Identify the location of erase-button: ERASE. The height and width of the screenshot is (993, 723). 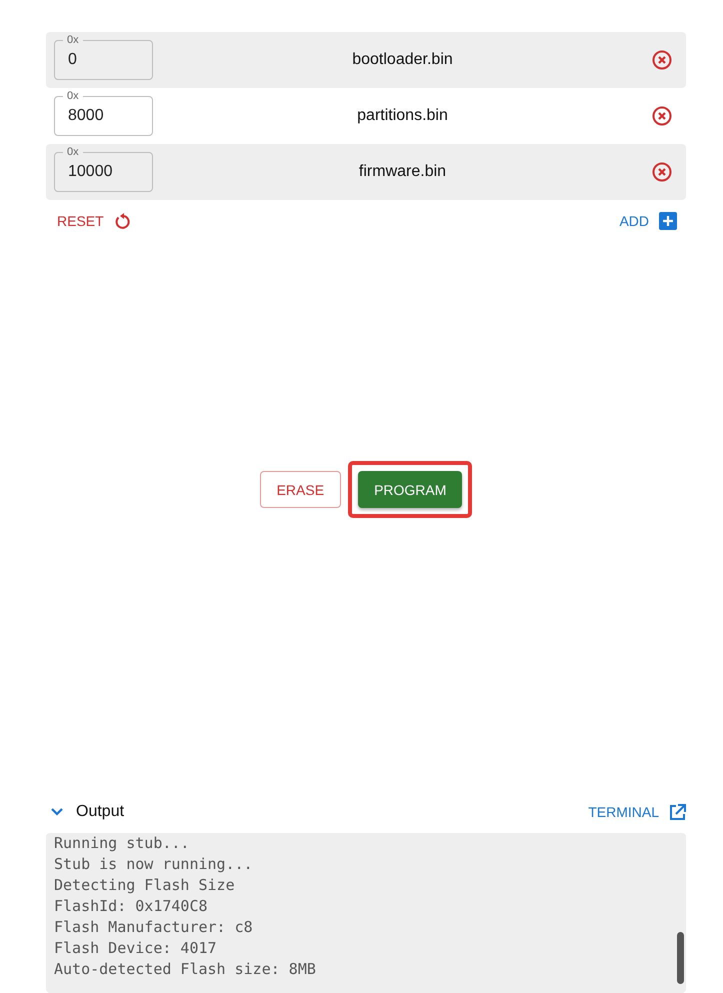
(301, 489).